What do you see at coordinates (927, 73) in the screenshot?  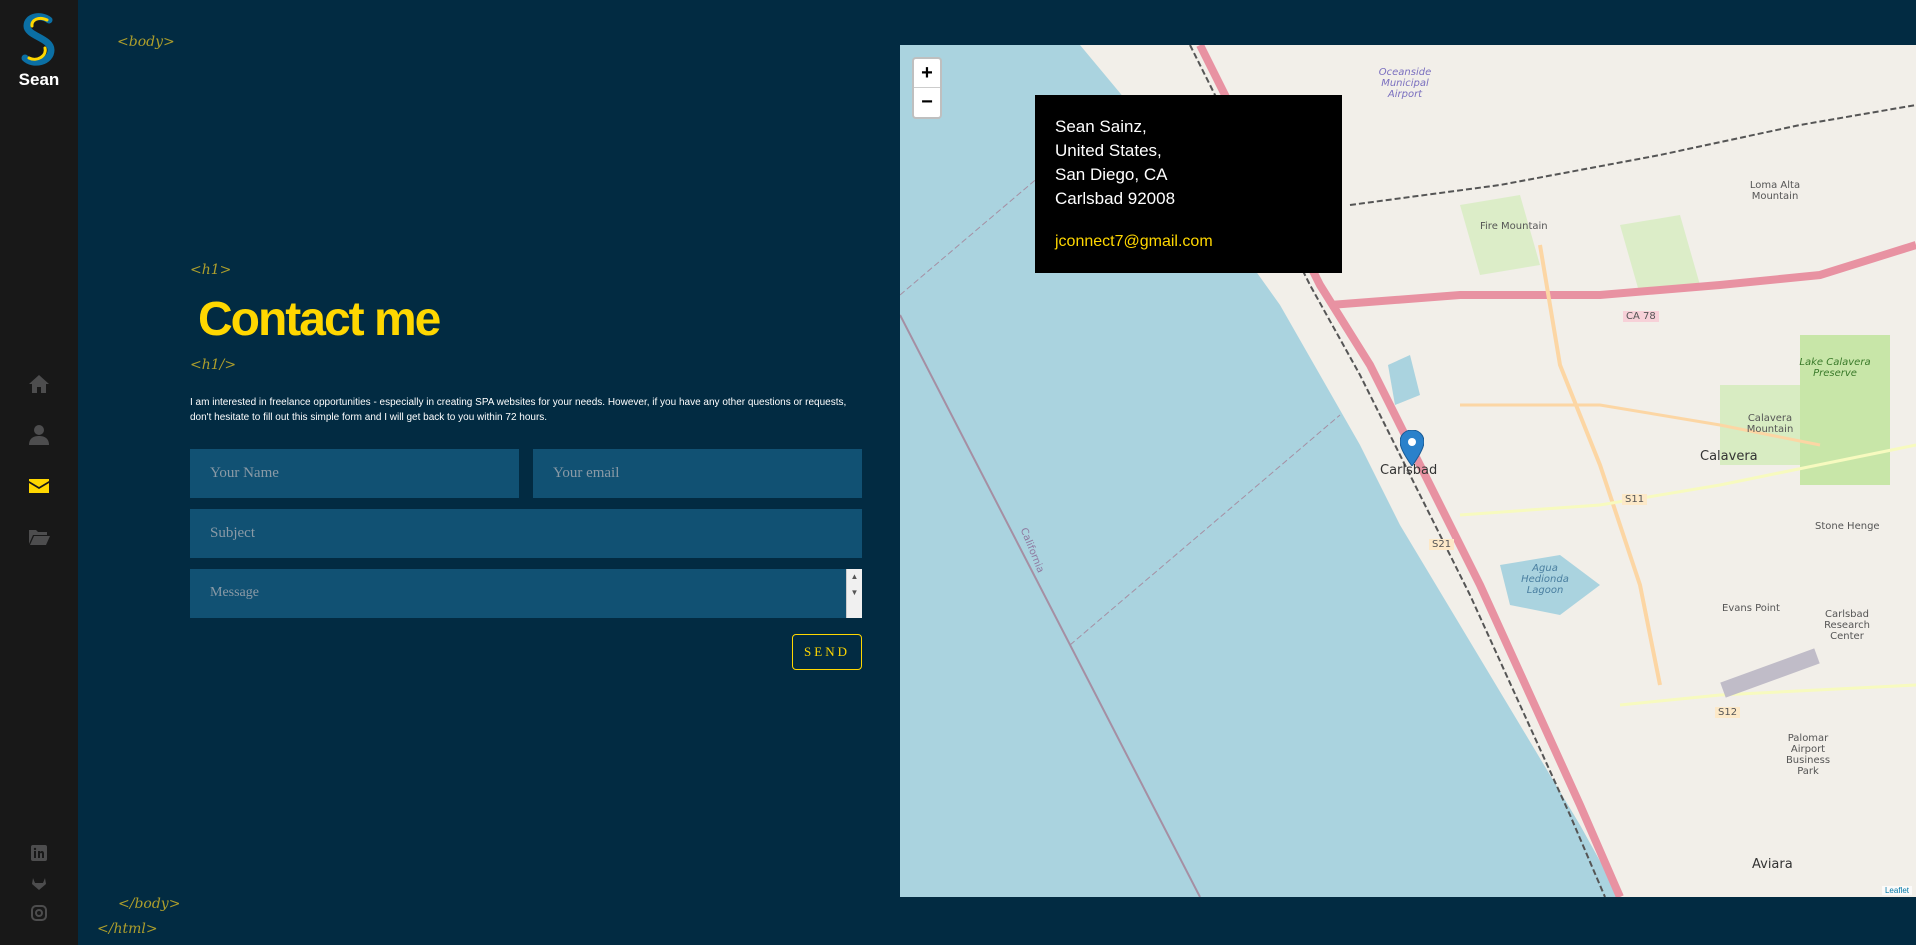 I see `zoom-in-button: +` at bounding box center [927, 73].